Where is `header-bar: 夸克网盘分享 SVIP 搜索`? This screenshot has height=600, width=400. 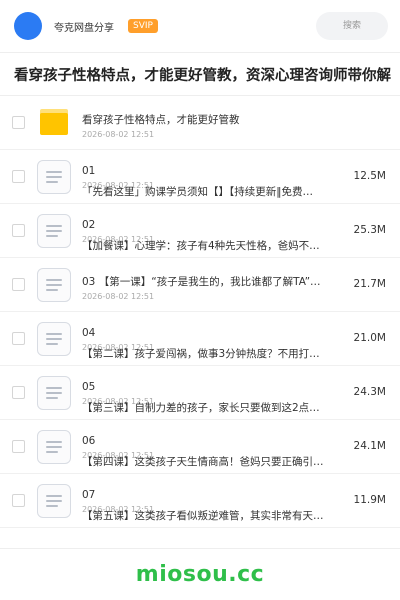 header-bar: 夸克网盘分享 SVIP 搜索 is located at coordinates (200, 26).